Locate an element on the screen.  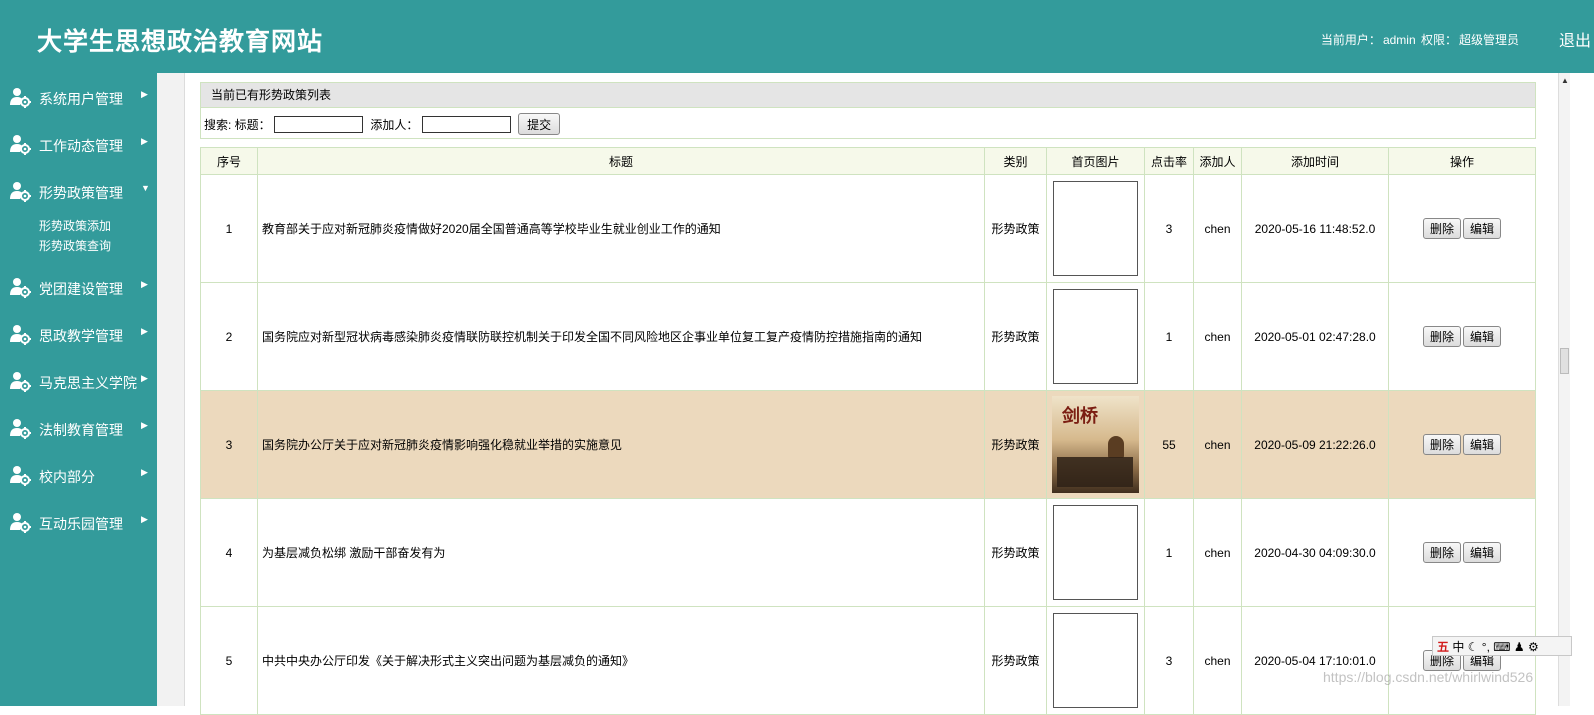
sidebar-item: 法制教育管理 ▶ is located at coordinates (78, 429).